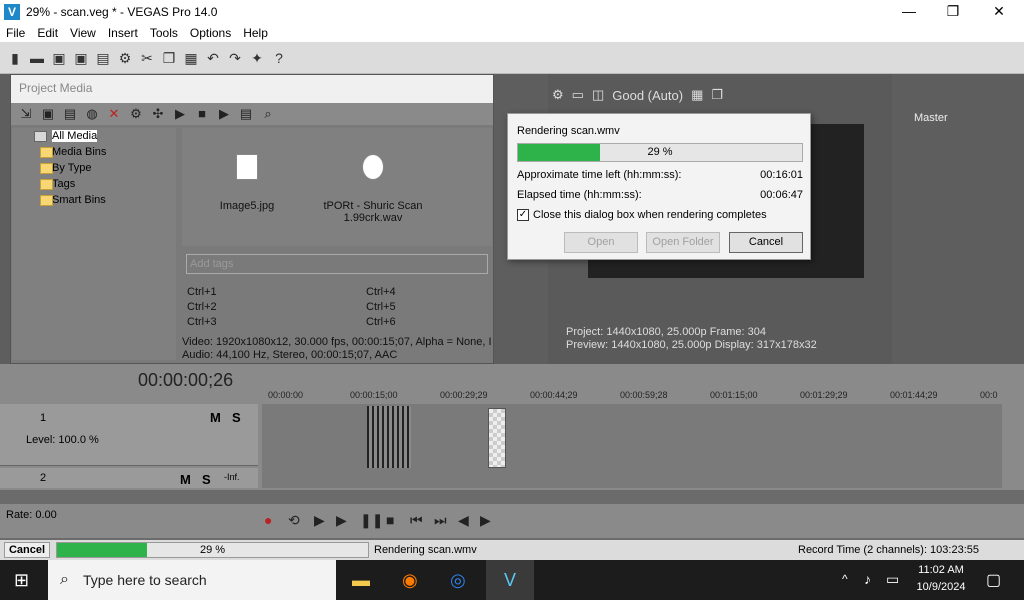 The image size is (1024, 600). I want to click on minimize-button: —, so click(909, 12).